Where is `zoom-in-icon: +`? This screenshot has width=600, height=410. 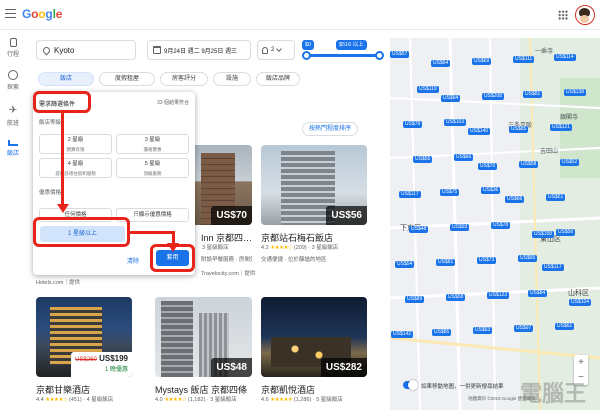 zoom-in-icon: + is located at coordinates (581, 362).